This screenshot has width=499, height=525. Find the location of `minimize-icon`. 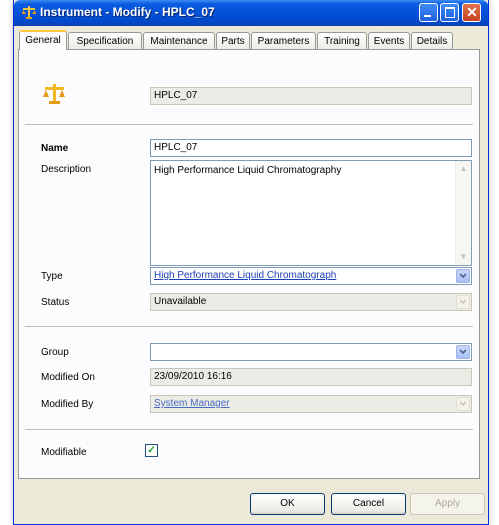

minimize-icon is located at coordinates (427, 16).